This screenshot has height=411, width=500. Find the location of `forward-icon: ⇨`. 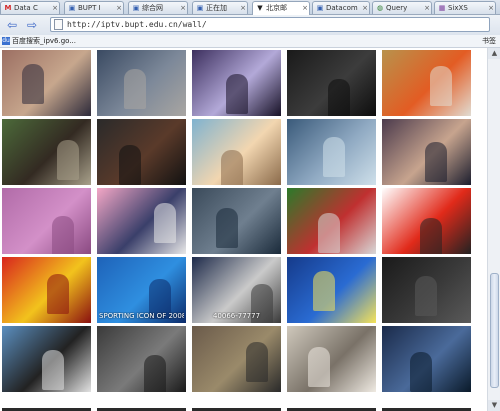

forward-icon: ⇨ is located at coordinates (32, 25).